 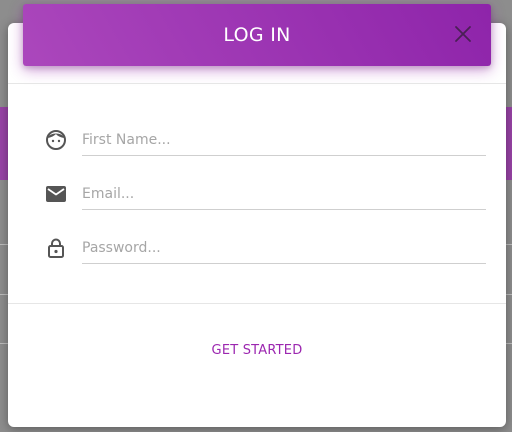 I want to click on first-name-input, so click(x=284, y=140).